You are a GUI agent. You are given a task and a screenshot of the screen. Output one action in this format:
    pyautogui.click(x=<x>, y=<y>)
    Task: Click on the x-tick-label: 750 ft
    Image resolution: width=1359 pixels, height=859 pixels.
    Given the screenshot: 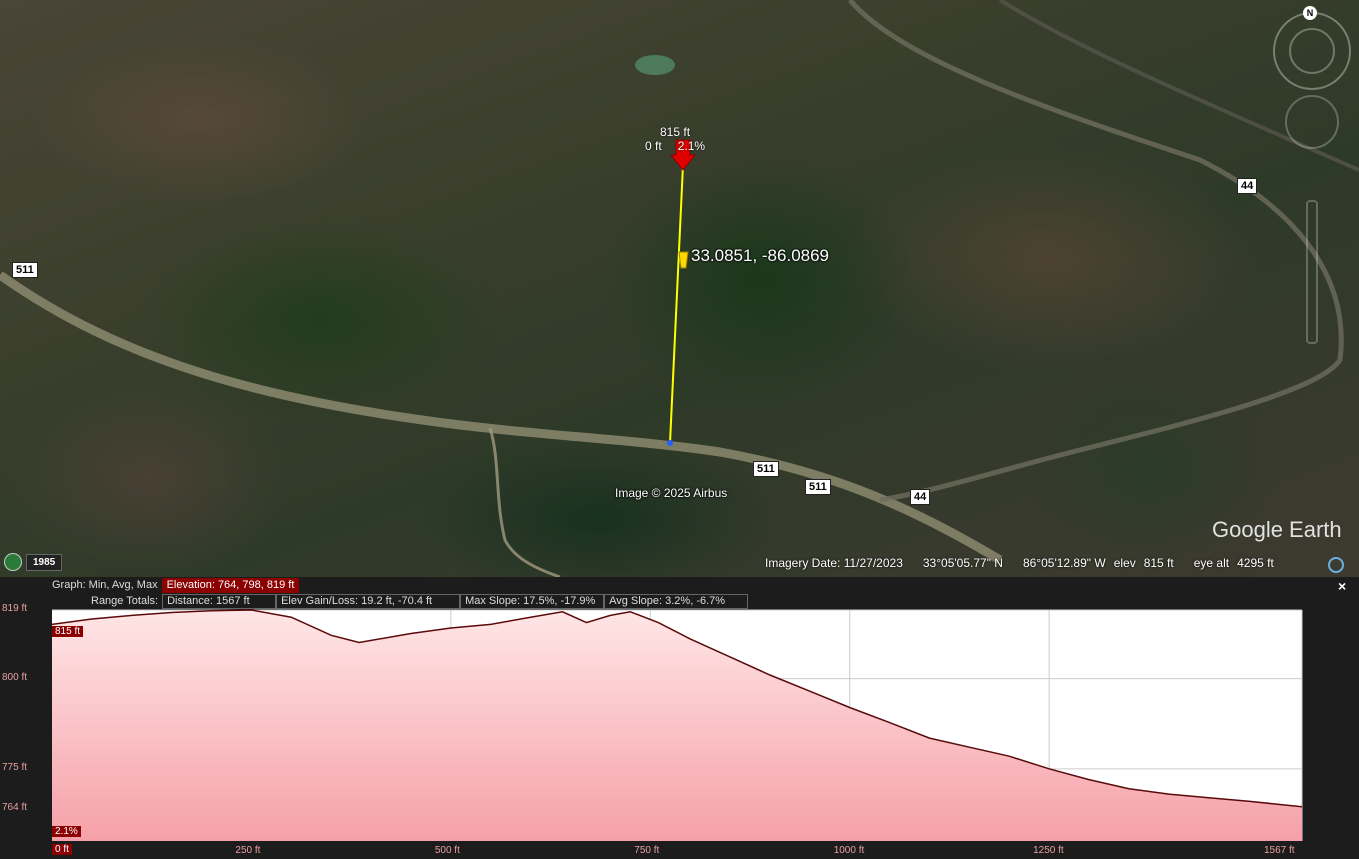 What is the action you would take?
    pyautogui.click(x=647, y=850)
    